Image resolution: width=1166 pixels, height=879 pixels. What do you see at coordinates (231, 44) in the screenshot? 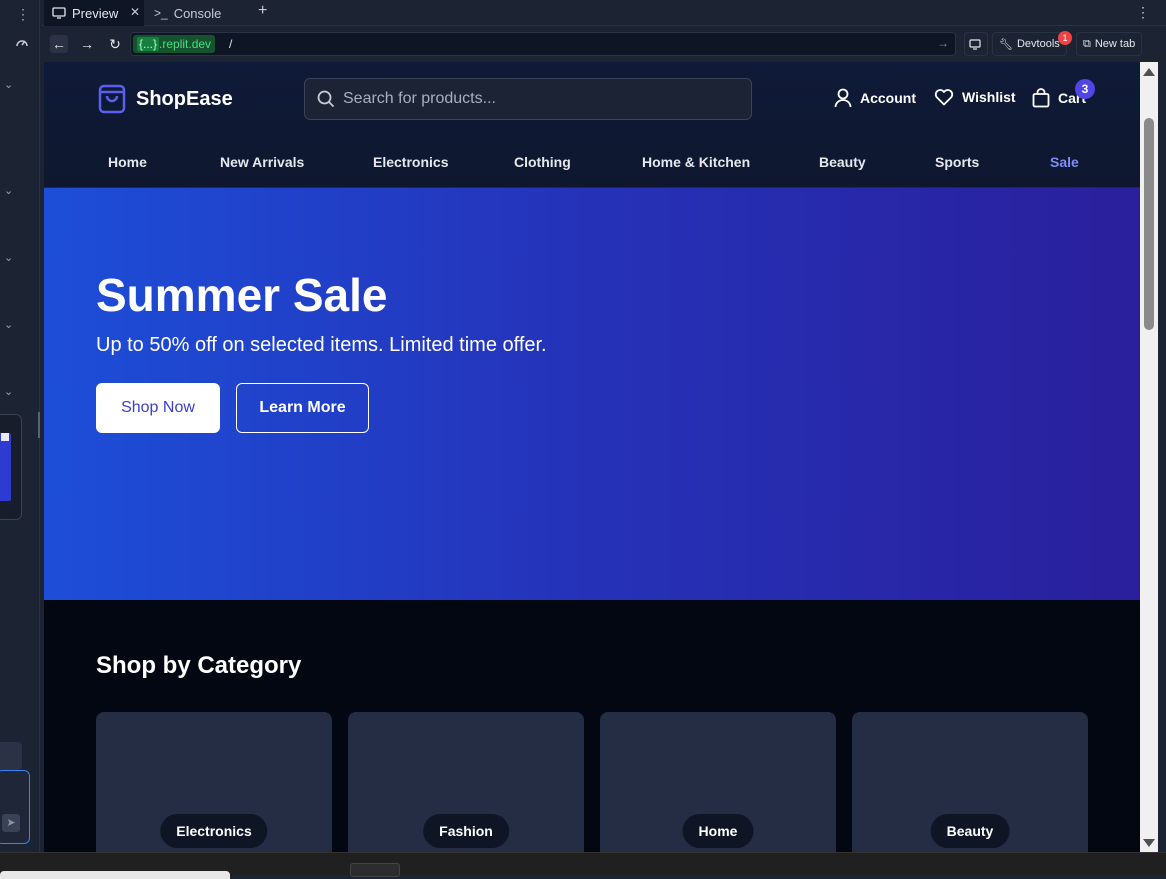
I see `url-path: /` at bounding box center [231, 44].